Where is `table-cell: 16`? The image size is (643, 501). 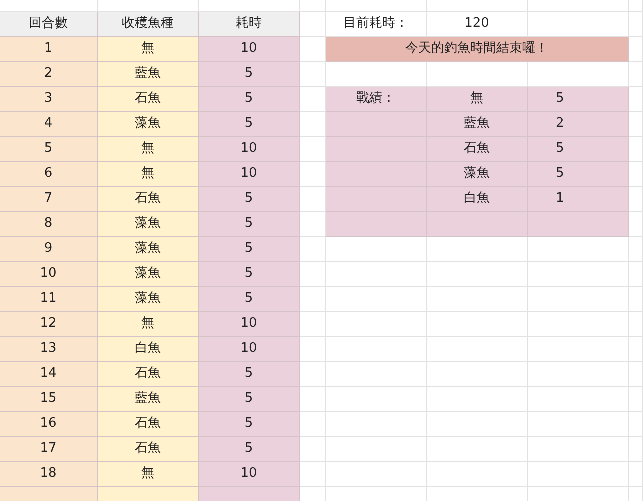
table-cell: 16 is located at coordinates (49, 424).